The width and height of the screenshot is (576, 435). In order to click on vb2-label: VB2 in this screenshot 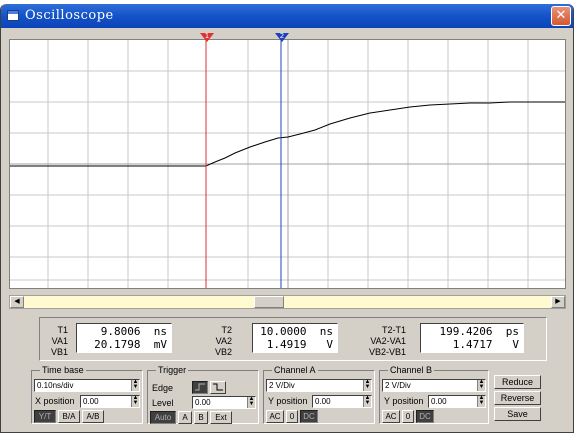, I will do `click(223, 352)`.